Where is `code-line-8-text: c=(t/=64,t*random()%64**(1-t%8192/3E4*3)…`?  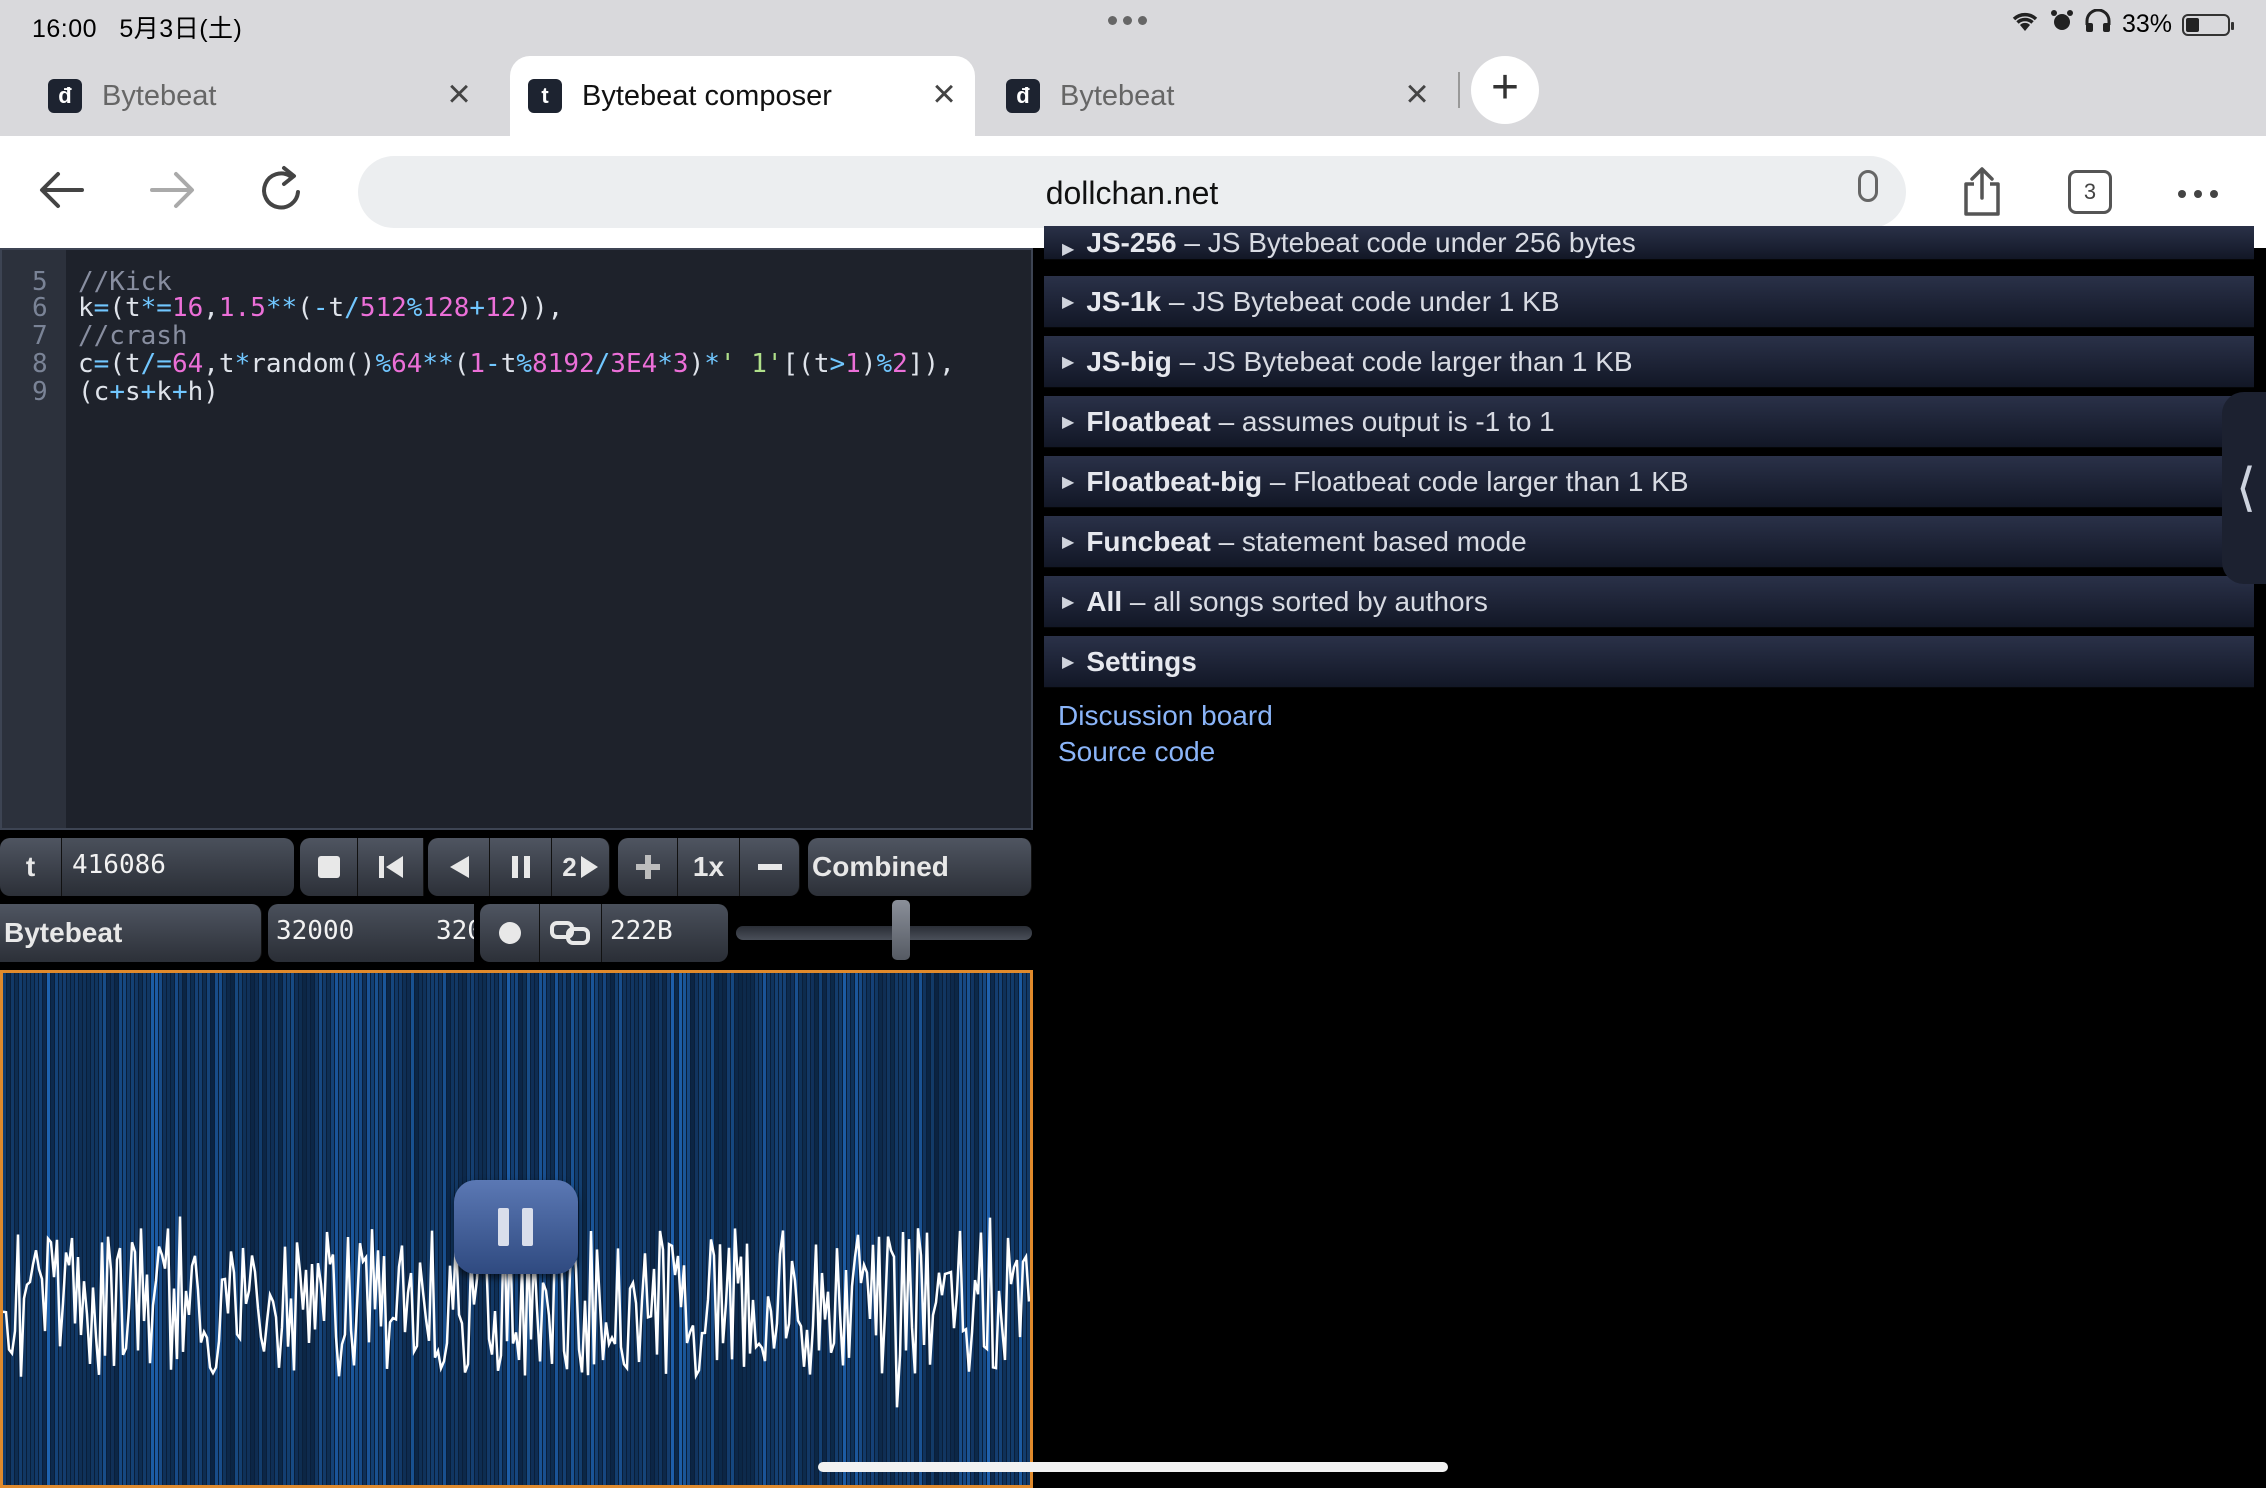
code-line-8-text: c=(t/=64,t*random()%64**(1-t%8192/3E4*3)… is located at coordinates (516, 364).